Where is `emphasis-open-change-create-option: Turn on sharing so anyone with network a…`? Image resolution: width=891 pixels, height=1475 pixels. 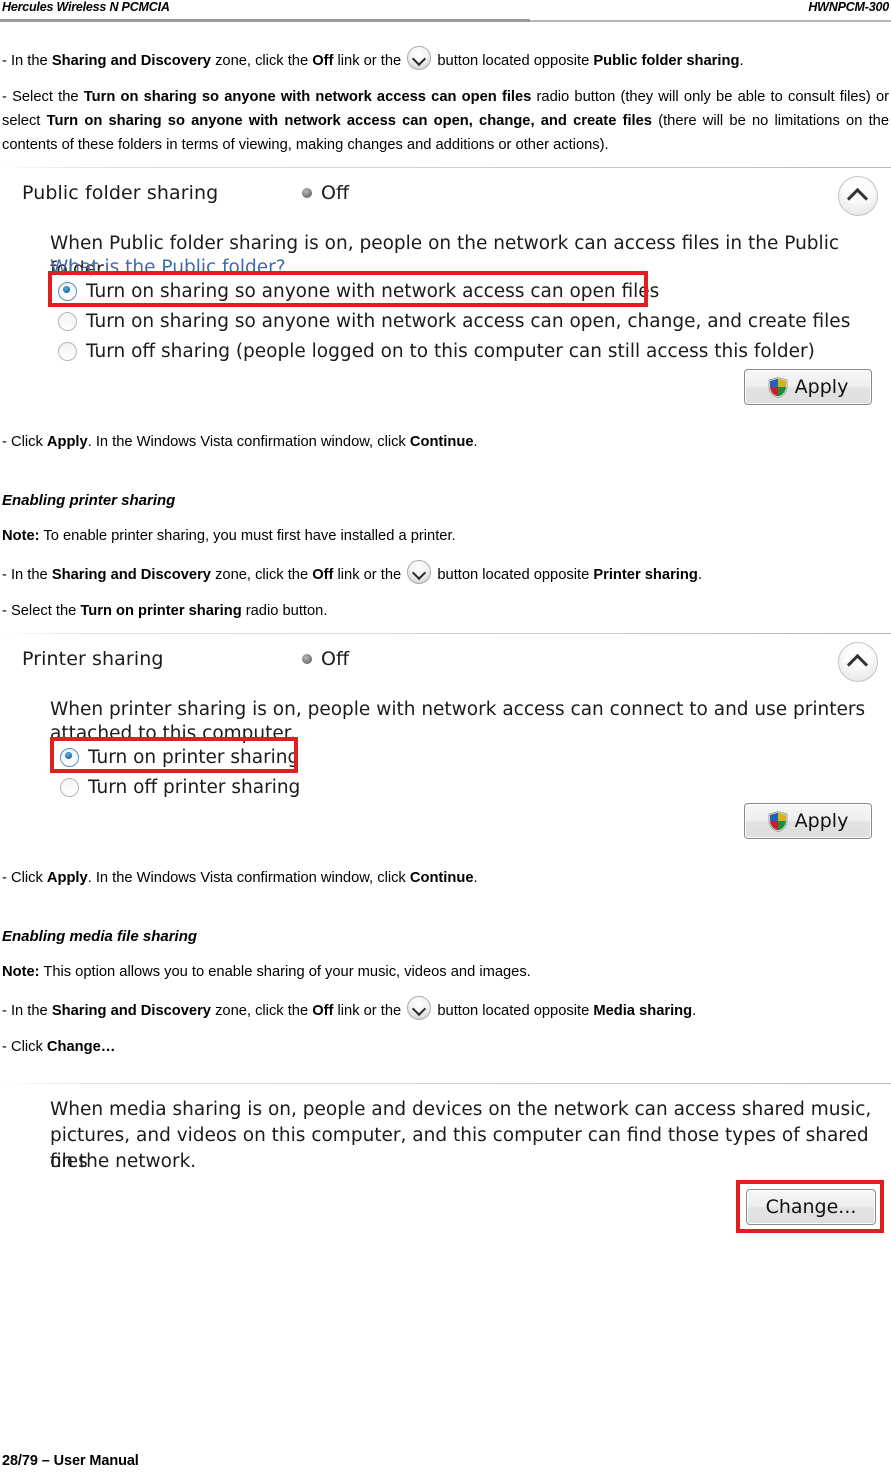 emphasis-open-change-create-option: Turn on sharing so anyone with network a… is located at coordinates (349, 121).